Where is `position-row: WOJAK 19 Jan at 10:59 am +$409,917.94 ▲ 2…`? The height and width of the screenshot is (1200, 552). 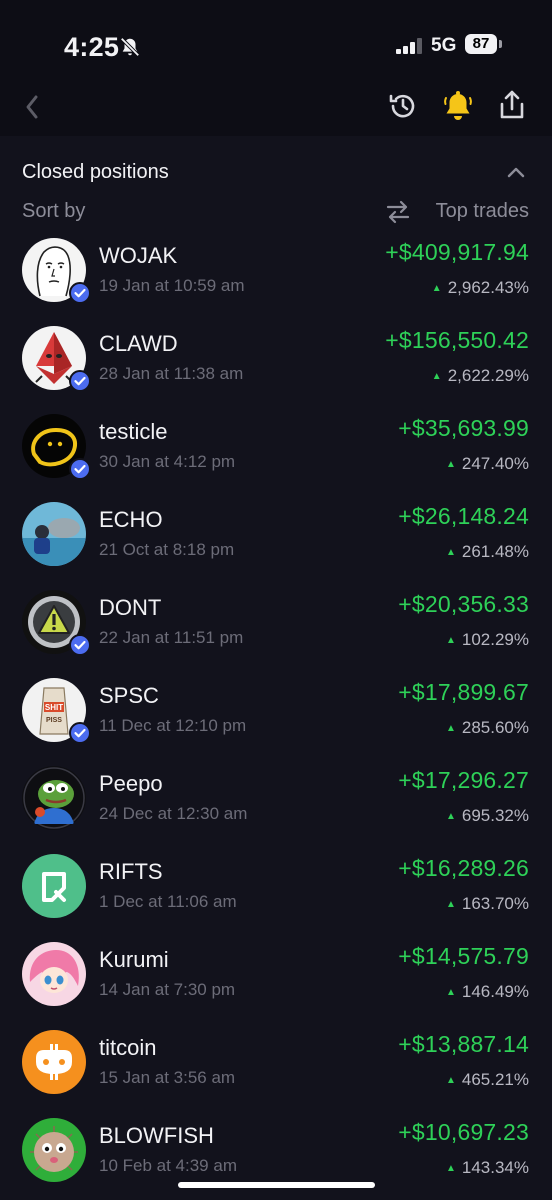
position-row: WOJAK 19 Jan at 10:59 am +$409,917.94 ▲ 2… is located at coordinates (276, 271).